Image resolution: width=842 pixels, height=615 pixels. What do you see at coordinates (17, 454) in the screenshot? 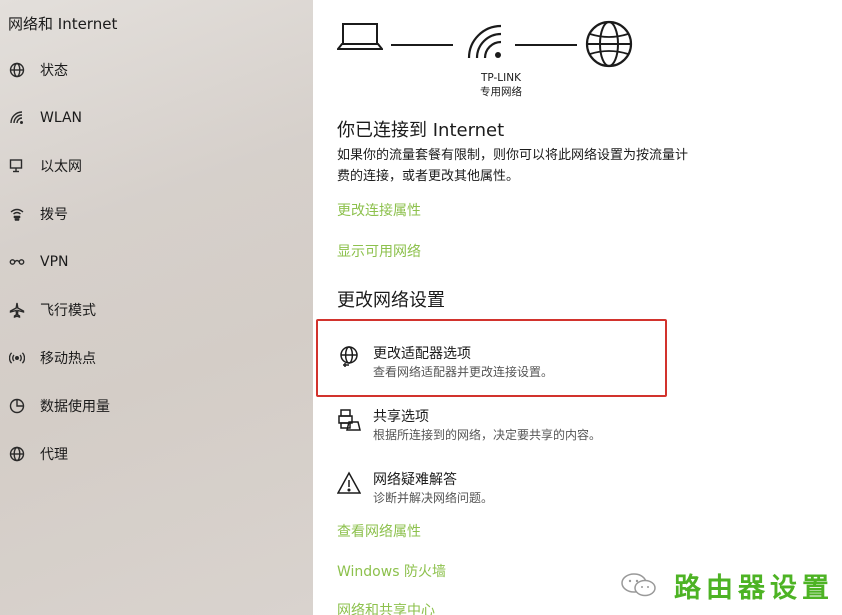
I see `proxy-globe-icon` at bounding box center [17, 454].